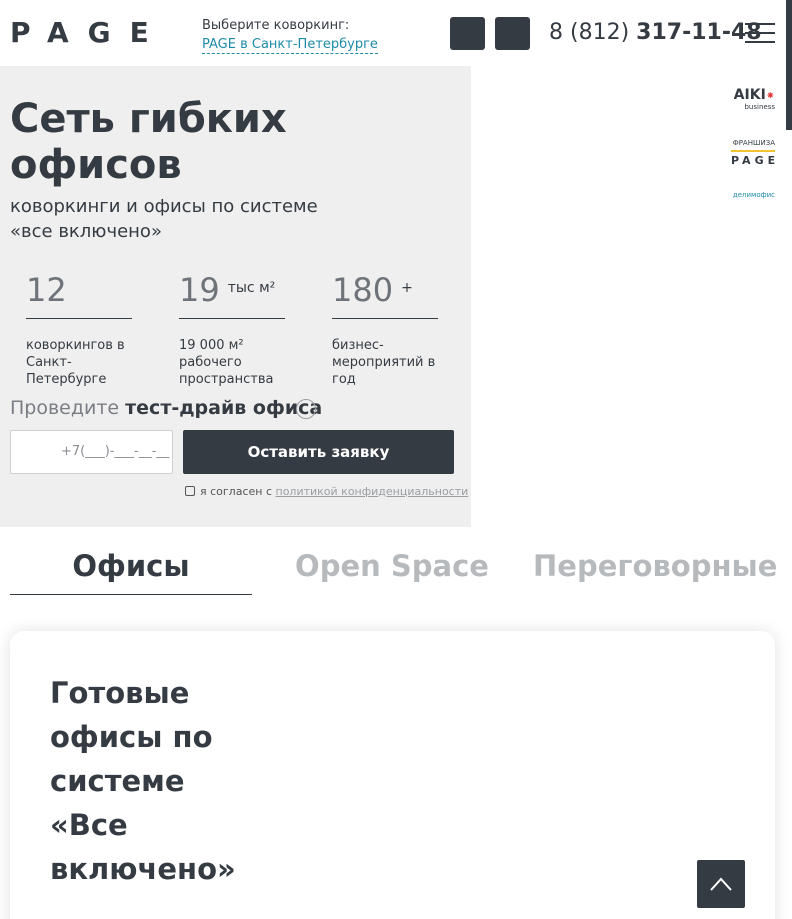 This screenshot has height=919, width=792. Describe the element at coordinates (789, 65) in the screenshot. I see `scrollbar` at that location.